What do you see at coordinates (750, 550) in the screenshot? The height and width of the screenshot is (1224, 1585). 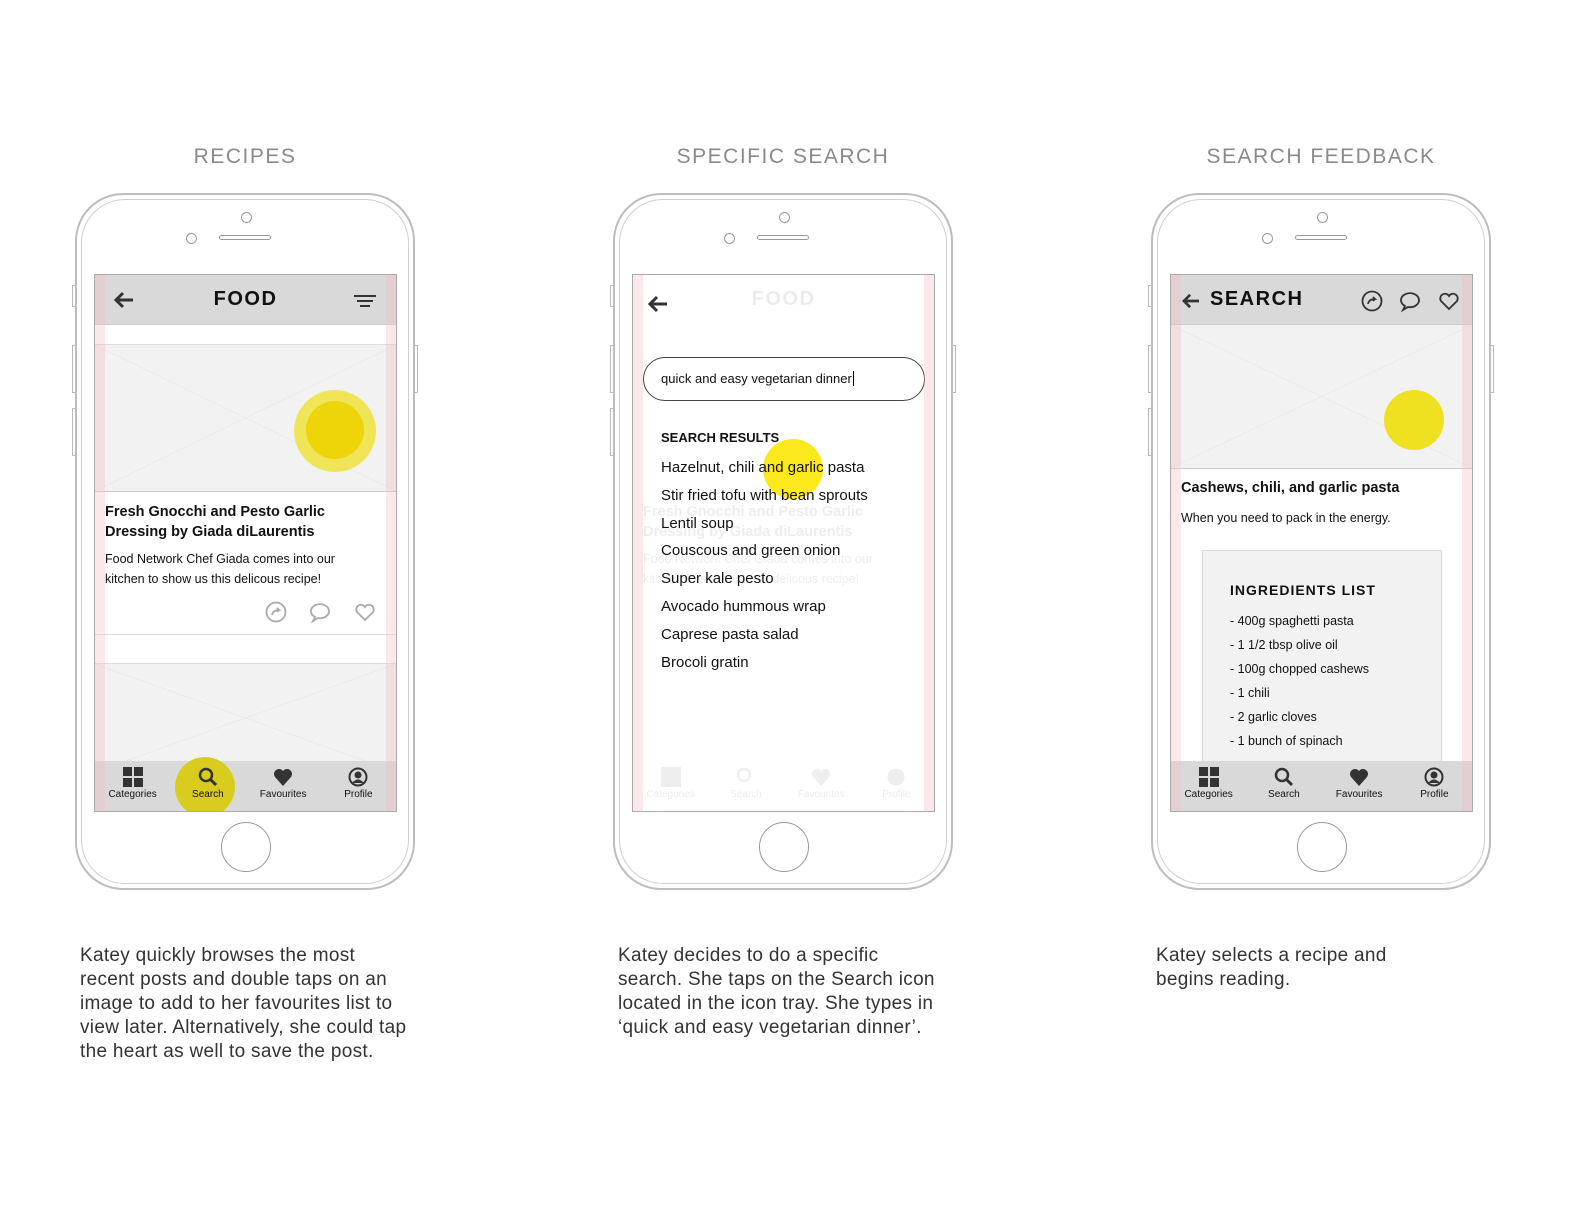 I see `search-result-item: Couscous and green onion` at bounding box center [750, 550].